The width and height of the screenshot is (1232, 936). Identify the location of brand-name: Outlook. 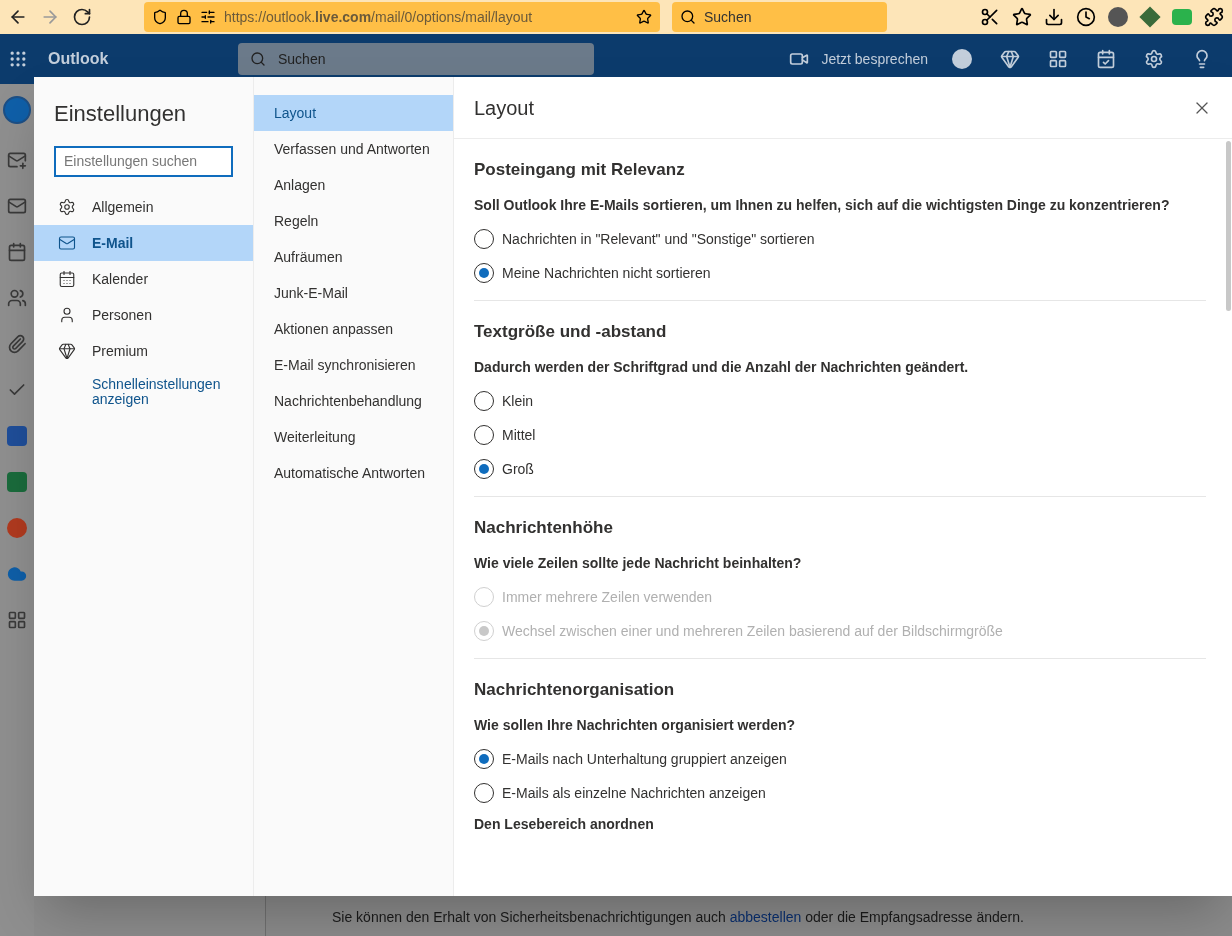
(79, 59).